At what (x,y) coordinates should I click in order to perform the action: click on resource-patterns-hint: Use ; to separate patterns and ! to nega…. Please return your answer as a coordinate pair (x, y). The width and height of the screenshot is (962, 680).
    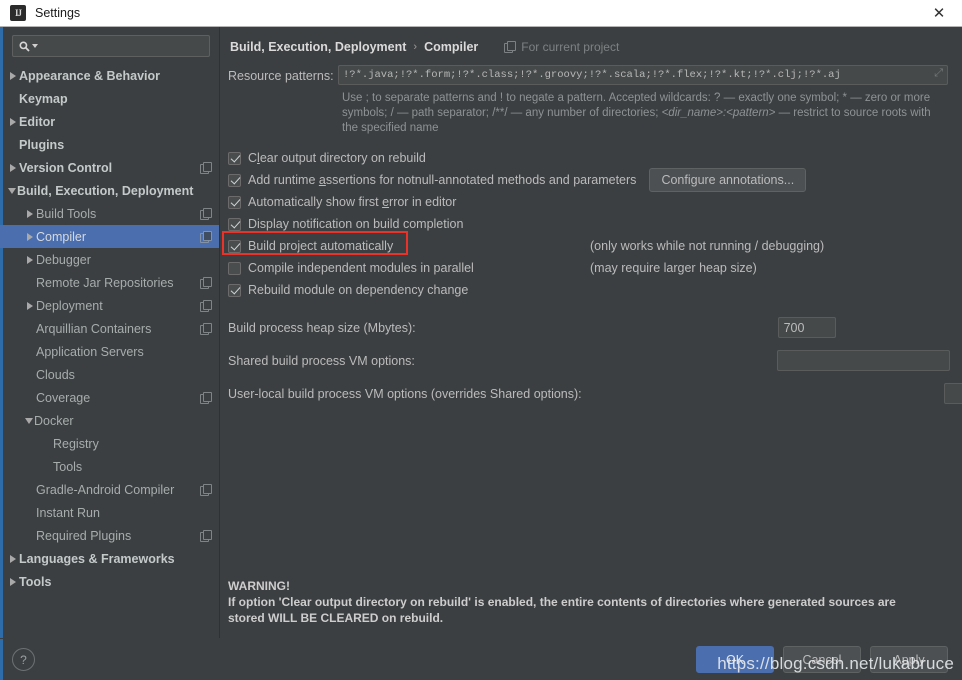
    Looking at the image, I should click on (645, 113).